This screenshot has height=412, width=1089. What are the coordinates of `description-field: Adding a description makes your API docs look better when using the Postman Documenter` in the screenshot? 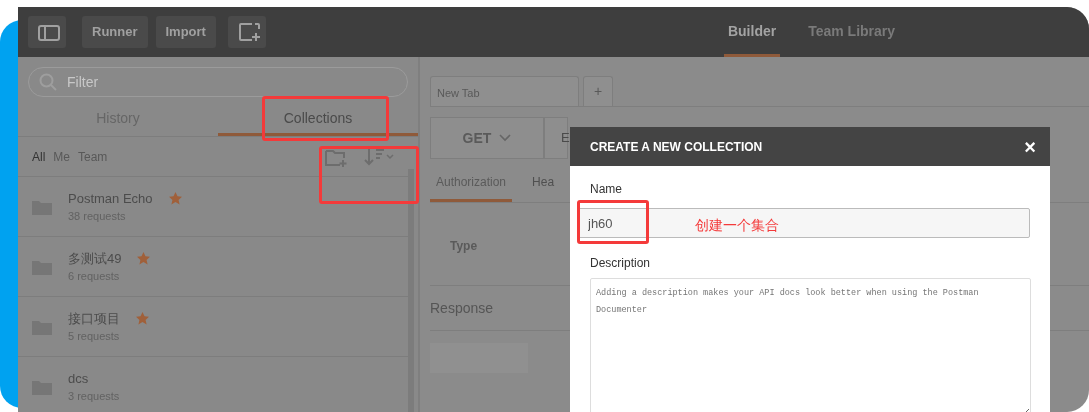 It's located at (810, 345).